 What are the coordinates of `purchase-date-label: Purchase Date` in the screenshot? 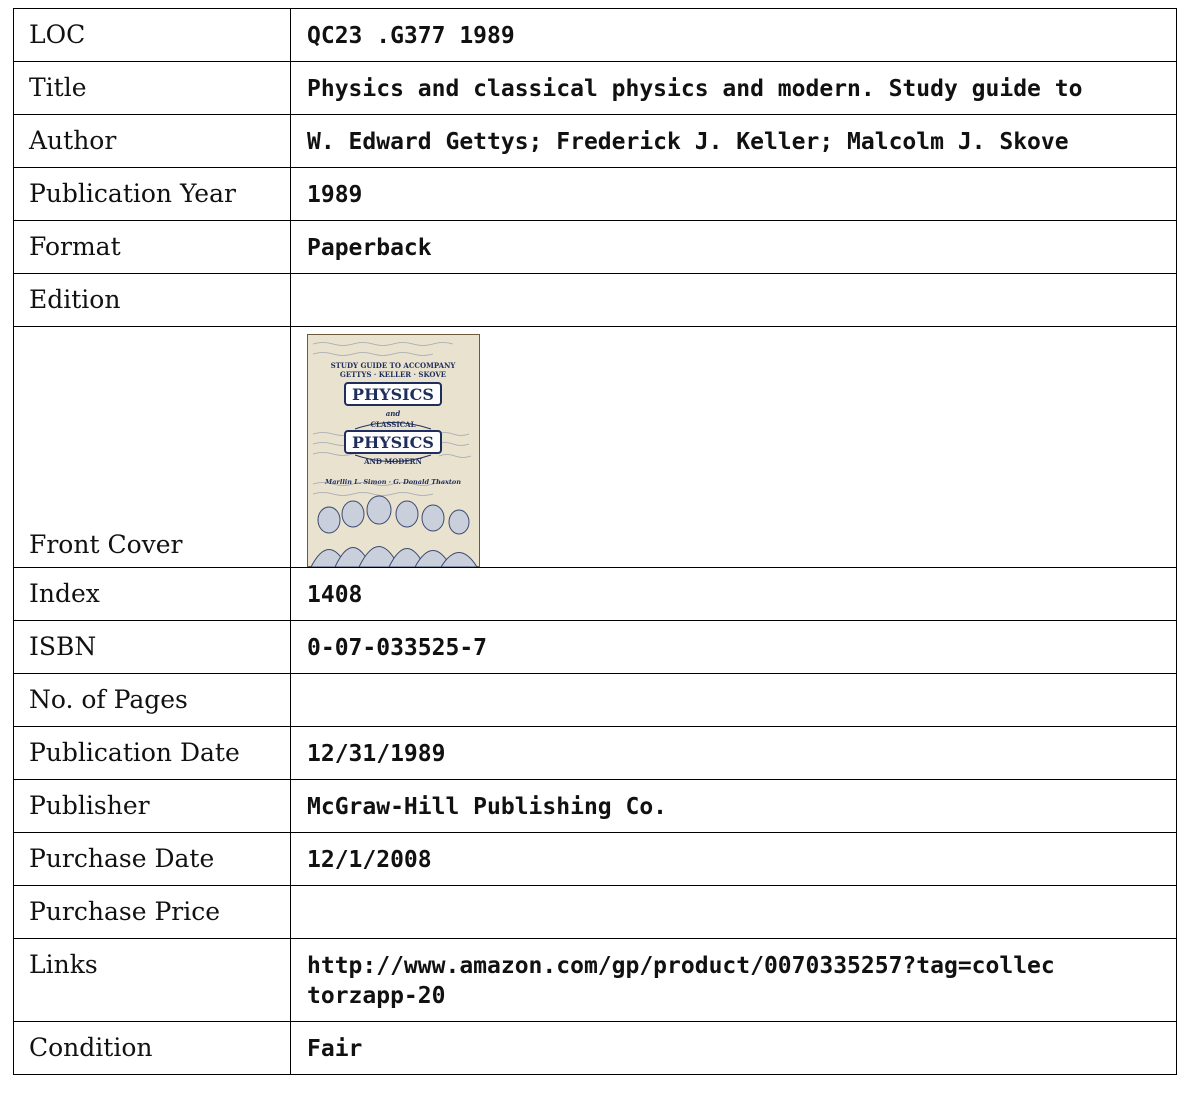 It's located at (152, 859).